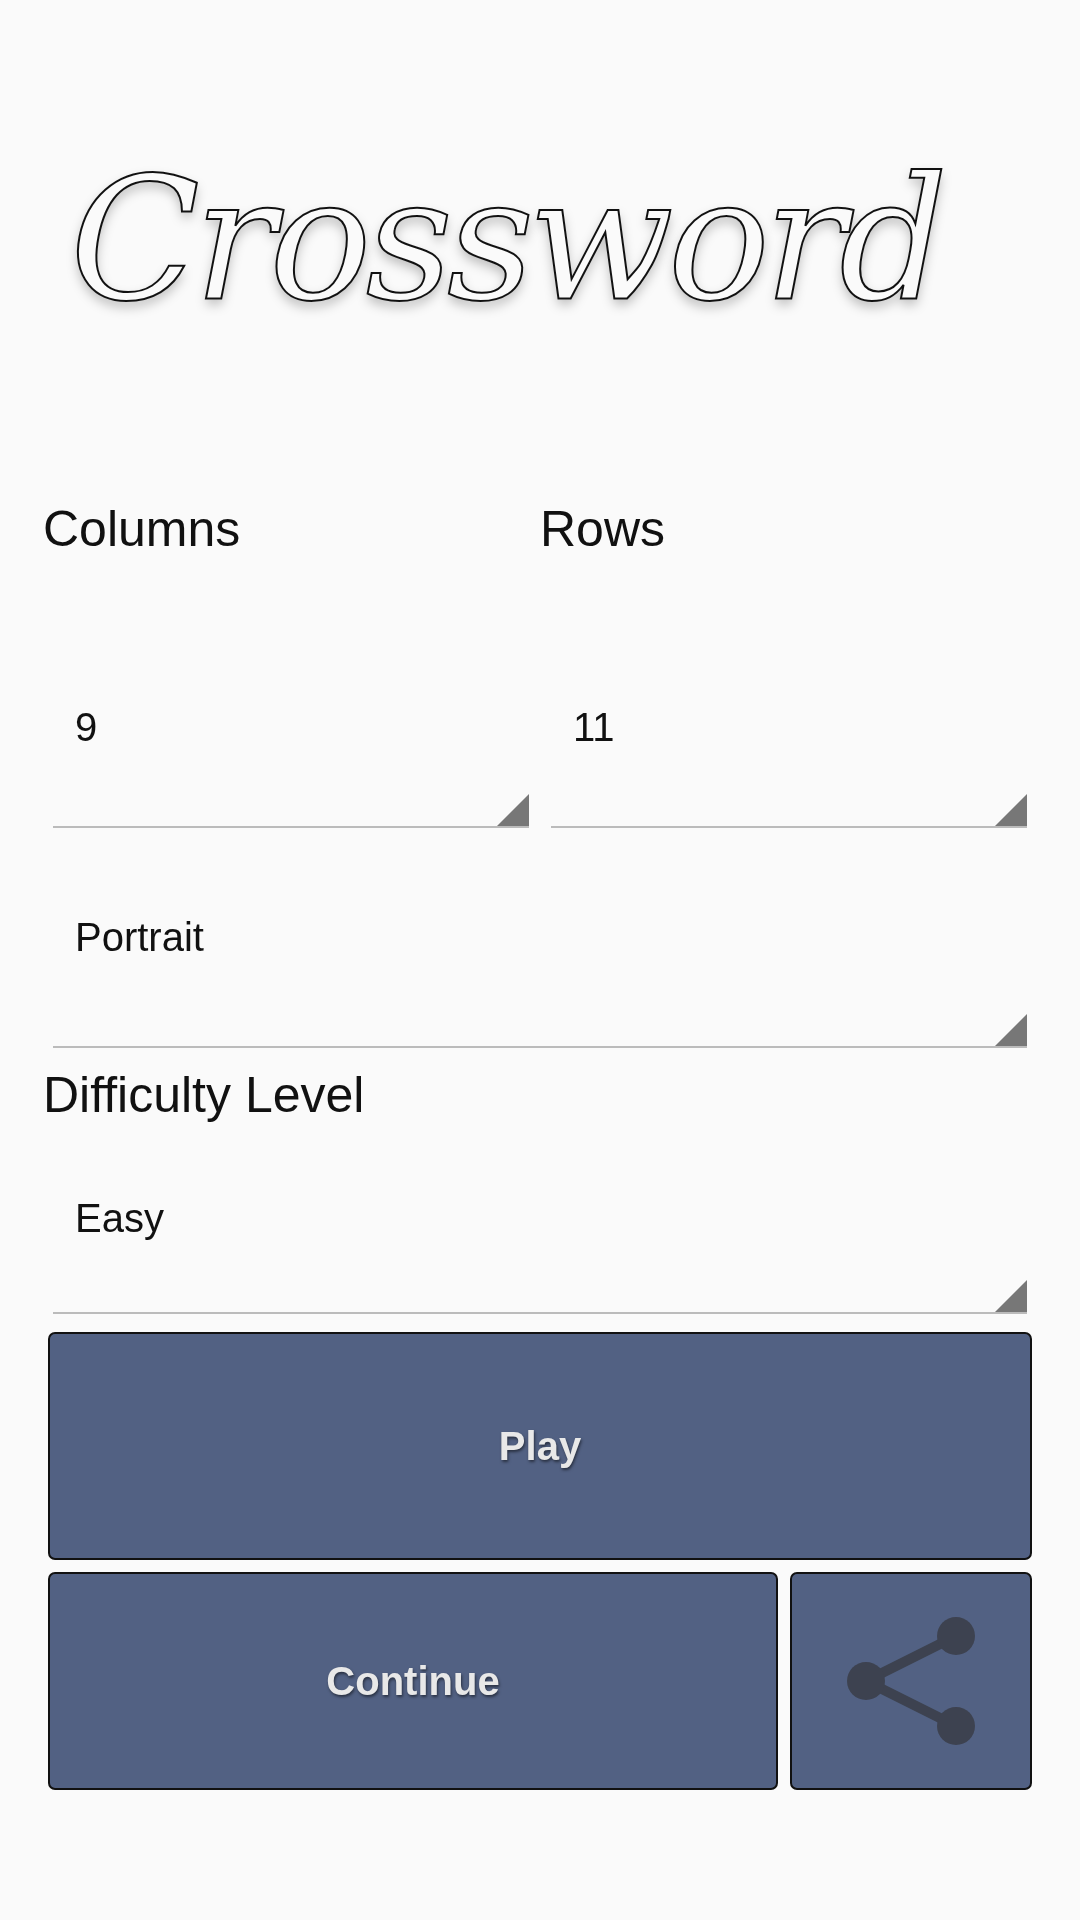  Describe the element at coordinates (291, 728) in the screenshot. I see `columns-dropdown: 9` at that location.